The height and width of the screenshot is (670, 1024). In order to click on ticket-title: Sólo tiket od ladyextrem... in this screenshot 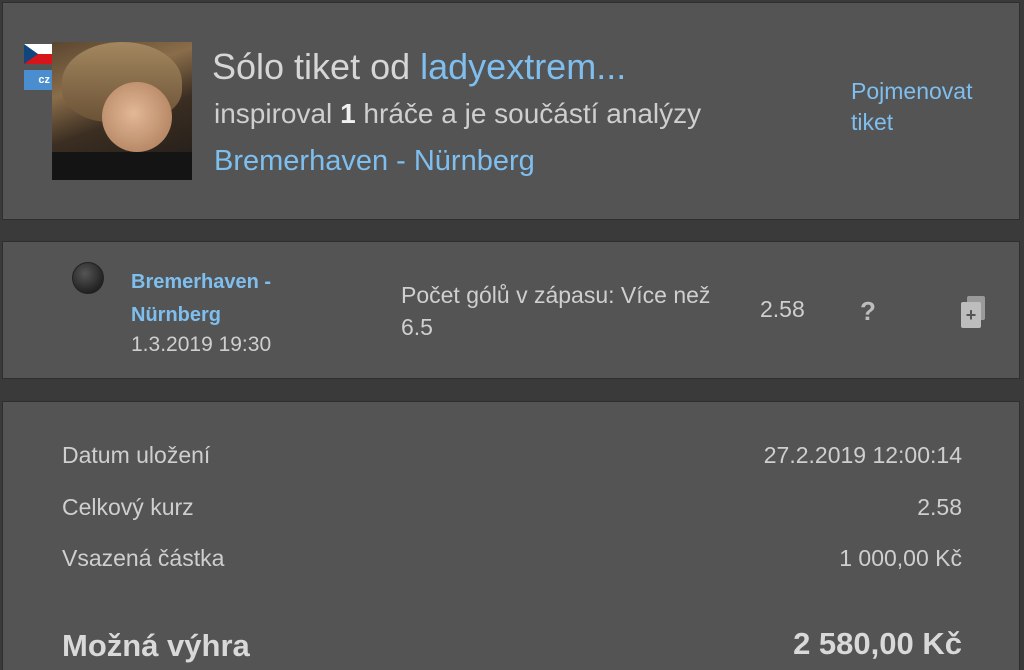, I will do `click(419, 67)`.